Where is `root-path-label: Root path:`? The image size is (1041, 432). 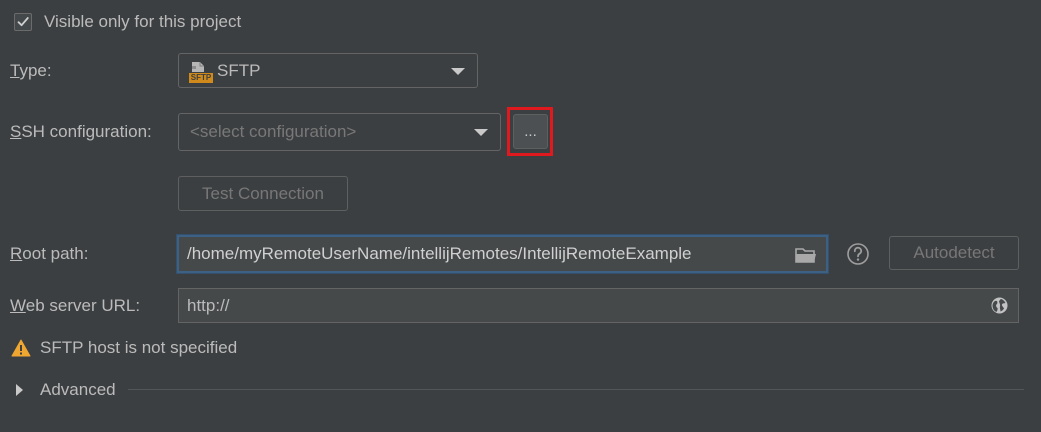
root-path-label: Root path: is located at coordinates (49, 253).